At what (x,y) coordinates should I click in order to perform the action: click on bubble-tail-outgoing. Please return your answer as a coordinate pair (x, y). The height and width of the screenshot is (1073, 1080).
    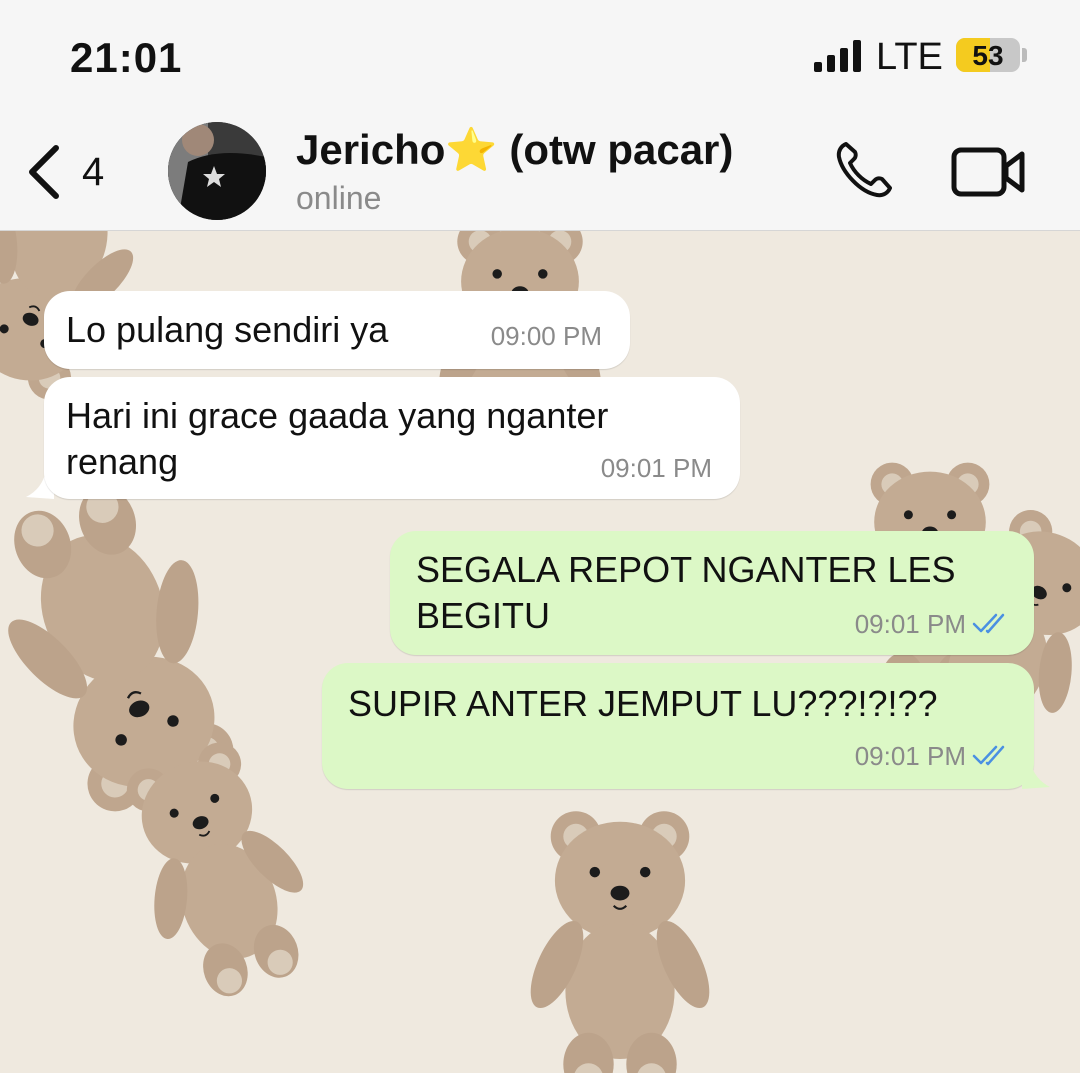
    Looking at the image, I should click on (1036, 775).